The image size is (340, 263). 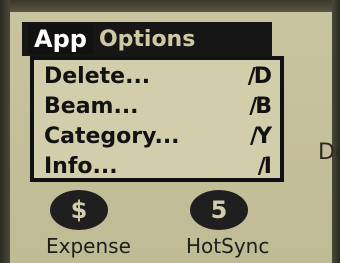 What do you see at coordinates (170, 6) in the screenshot?
I see `device-bezel-top` at bounding box center [170, 6].